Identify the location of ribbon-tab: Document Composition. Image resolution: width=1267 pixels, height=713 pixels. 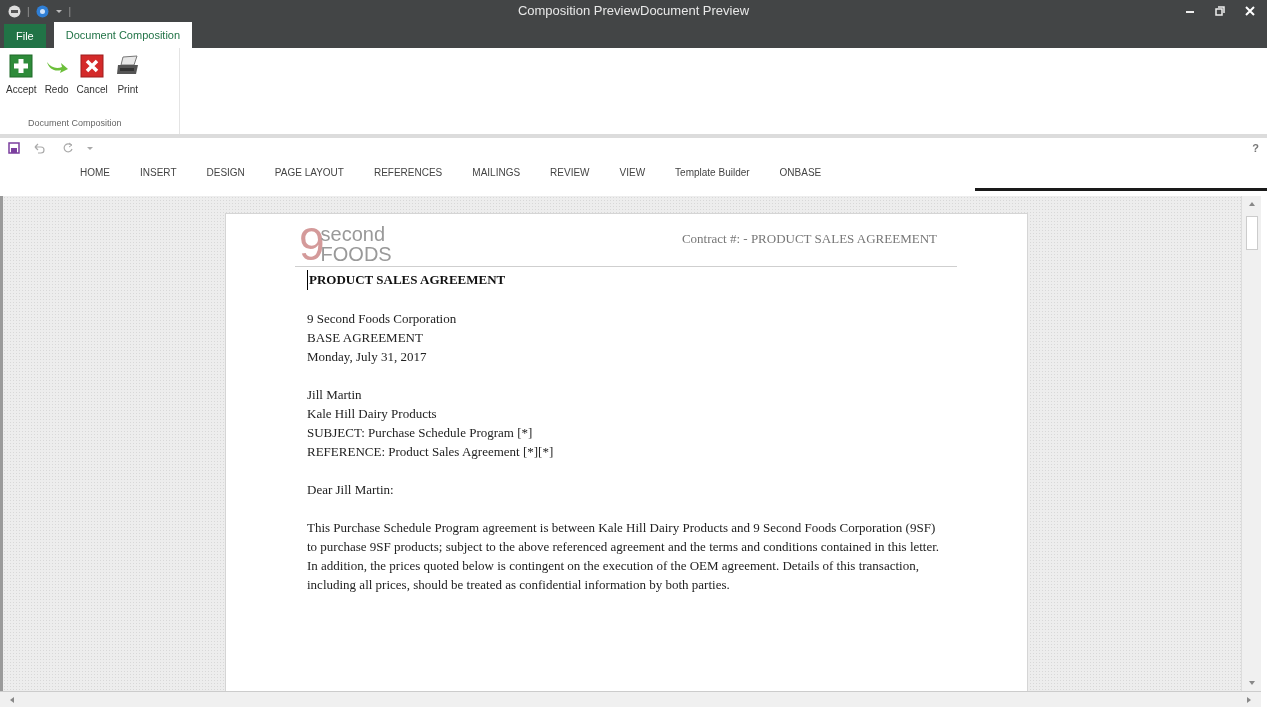
(123, 35).